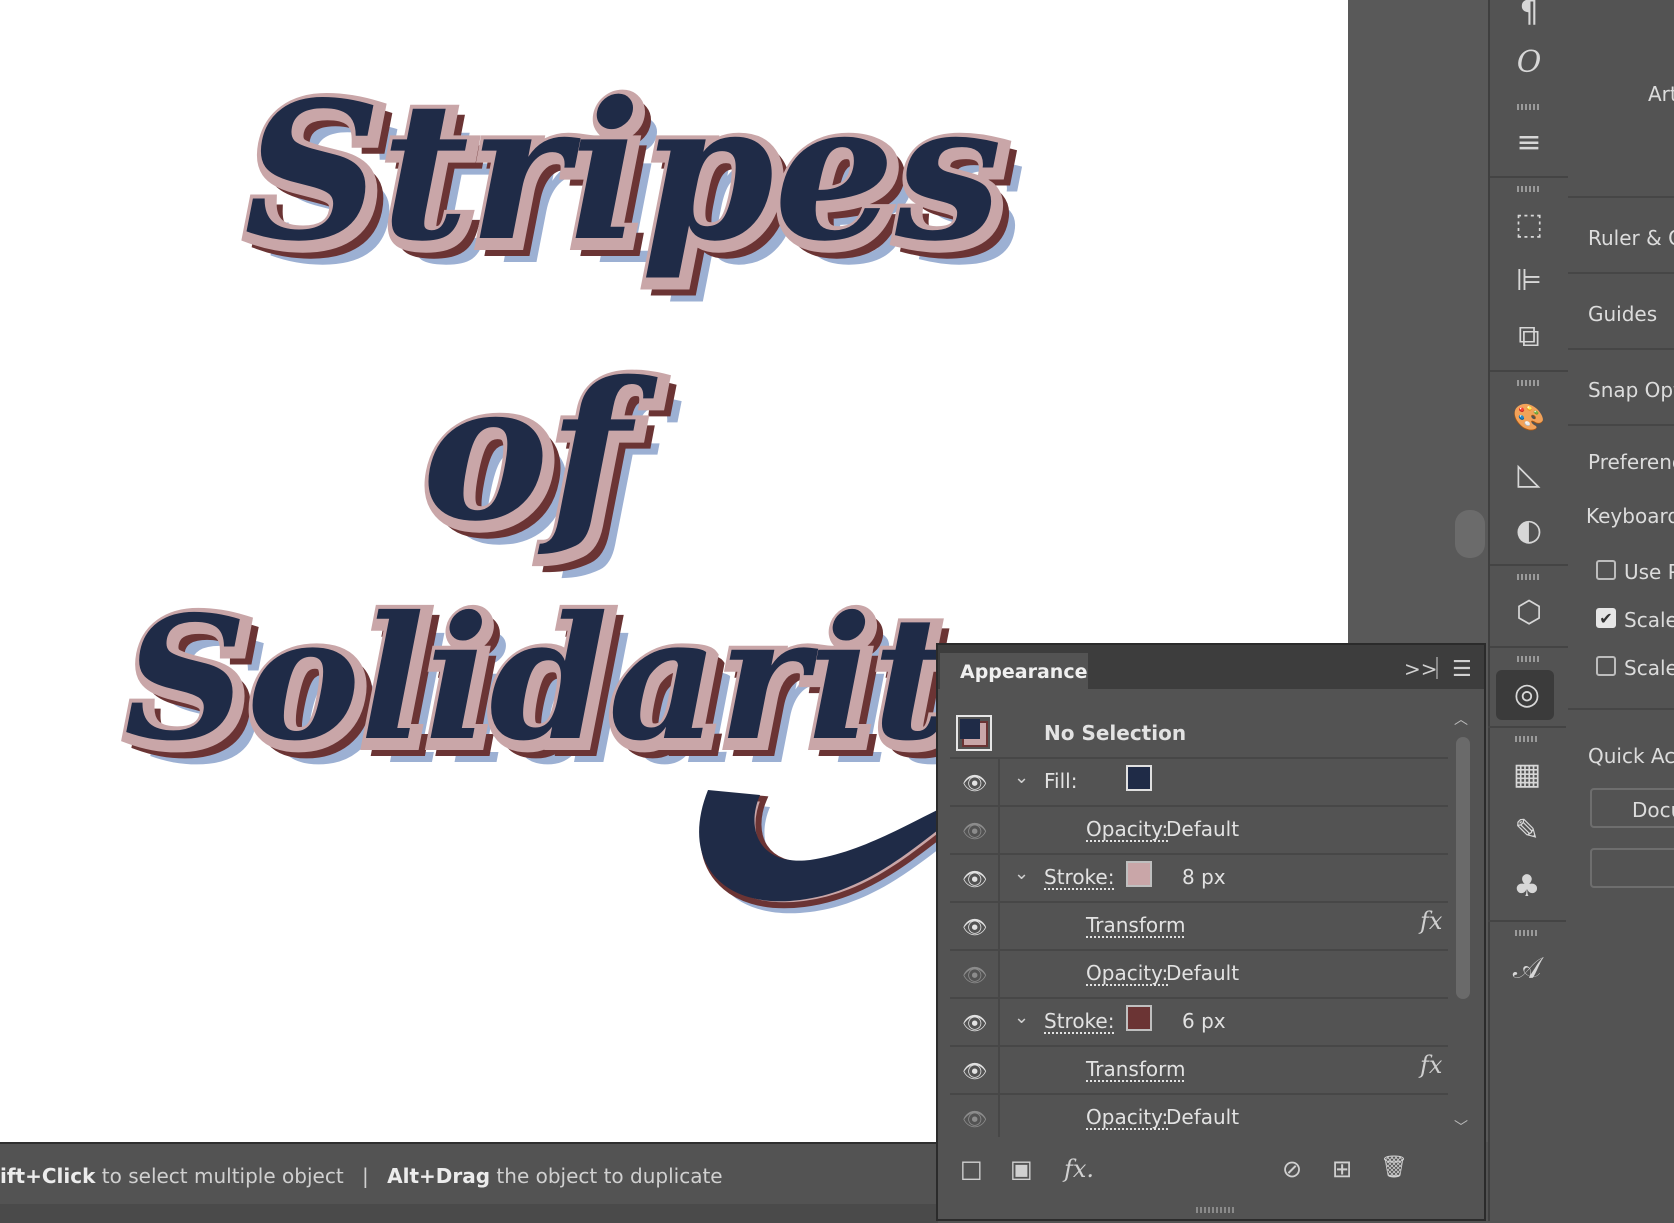 This screenshot has height=1223, width=1674. Describe the element at coordinates (1203, 973) in the screenshot. I see `opacity-value: Default` at that location.